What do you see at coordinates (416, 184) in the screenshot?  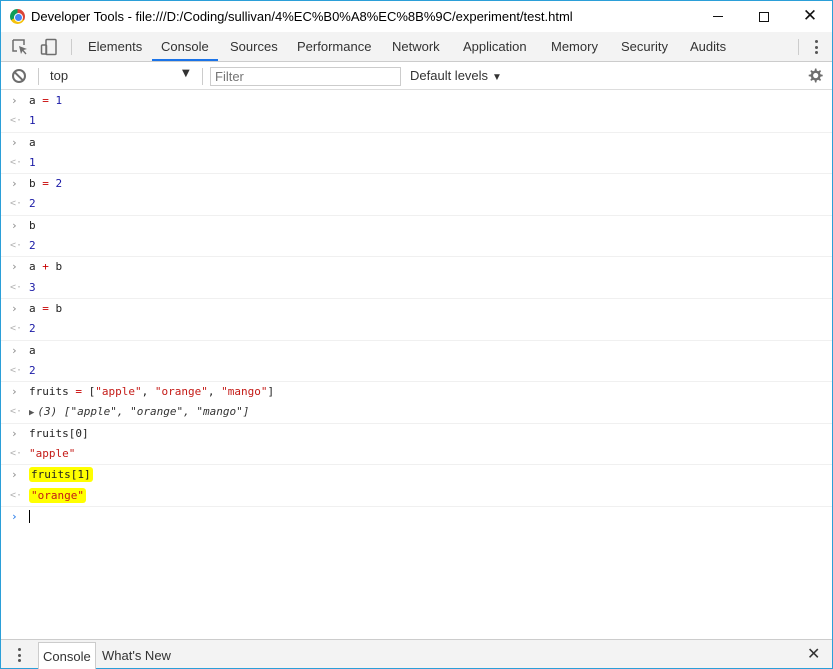 I see `console-input-line: › b = 2` at bounding box center [416, 184].